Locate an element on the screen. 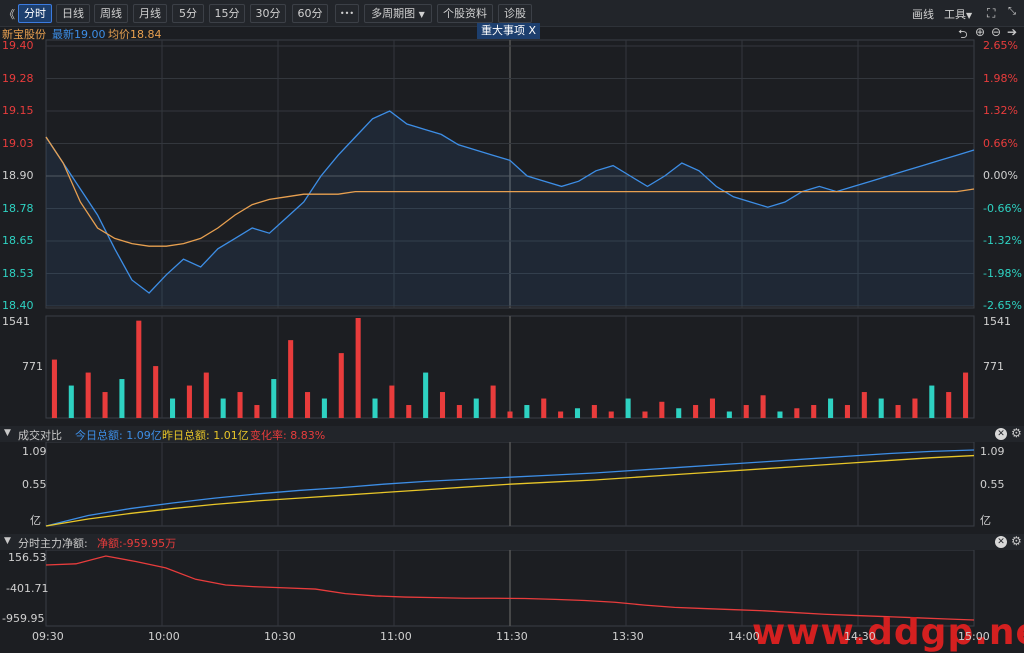 This screenshot has width=1024, height=653. volume-compare-title: 成交对比 is located at coordinates (40, 435).